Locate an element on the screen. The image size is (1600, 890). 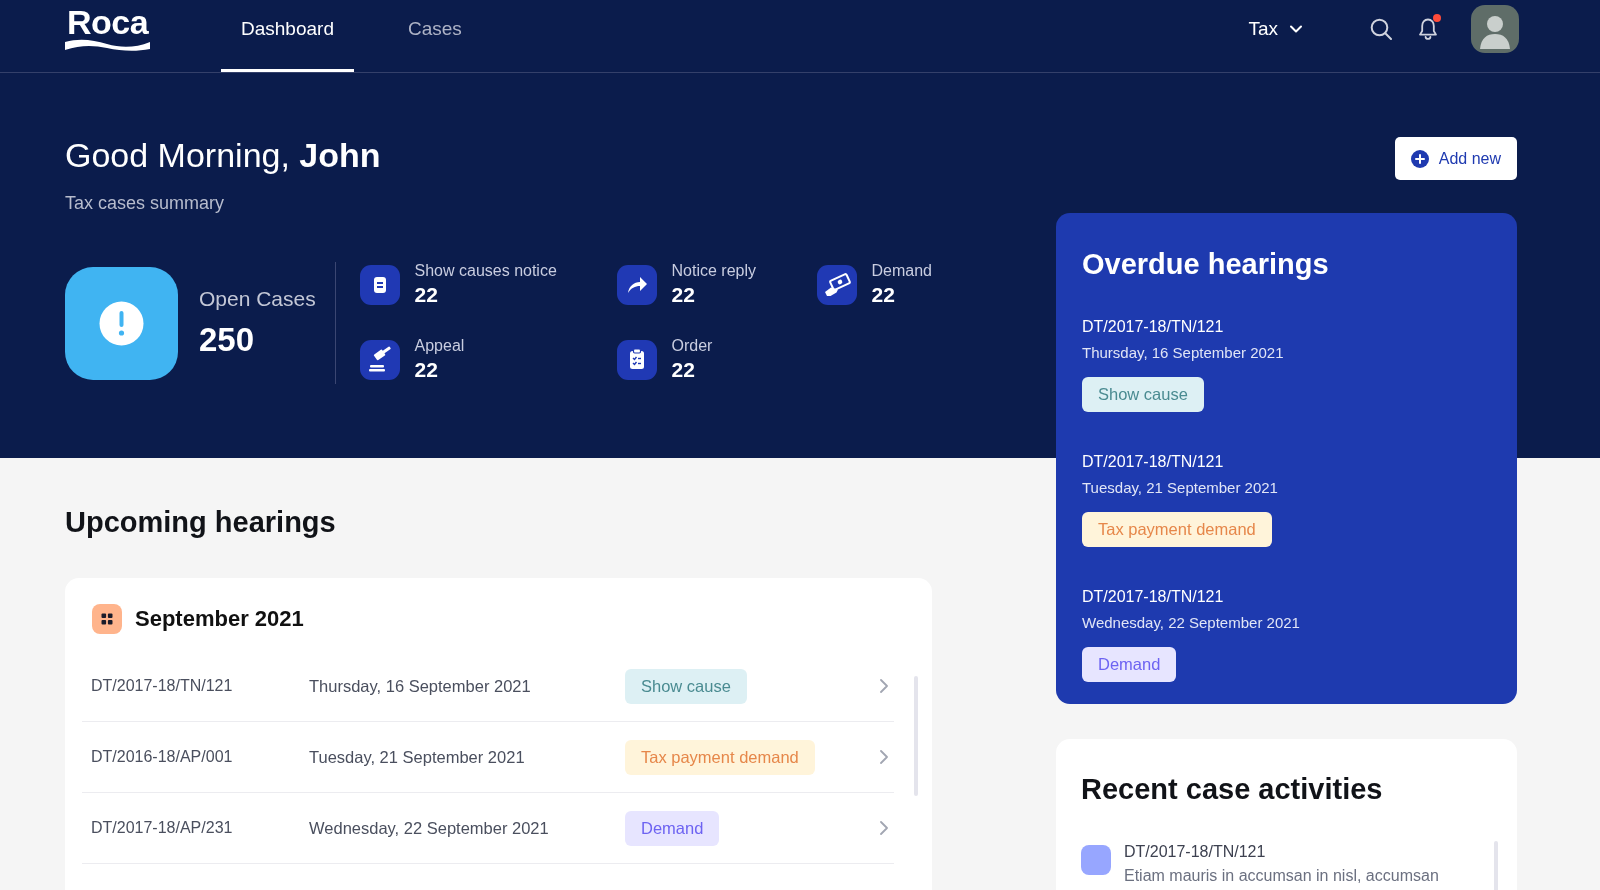
logo-wave-icon is located at coordinates (107, 44).